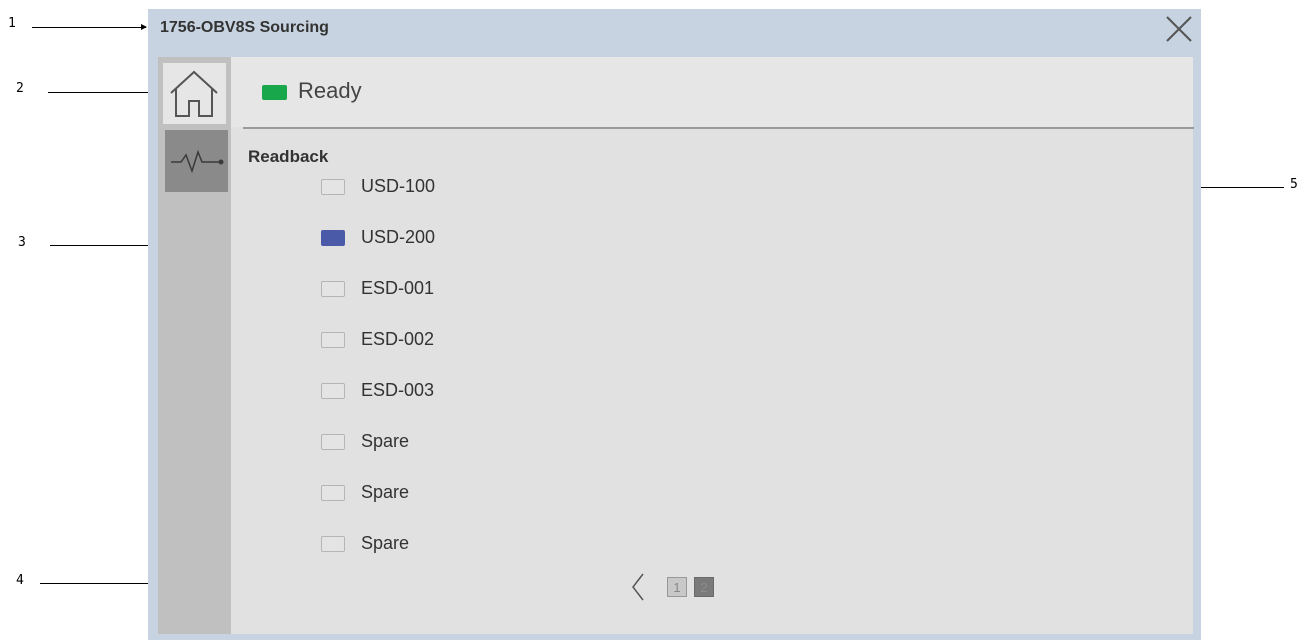  I want to click on callout-1: 1, so click(12, 23).